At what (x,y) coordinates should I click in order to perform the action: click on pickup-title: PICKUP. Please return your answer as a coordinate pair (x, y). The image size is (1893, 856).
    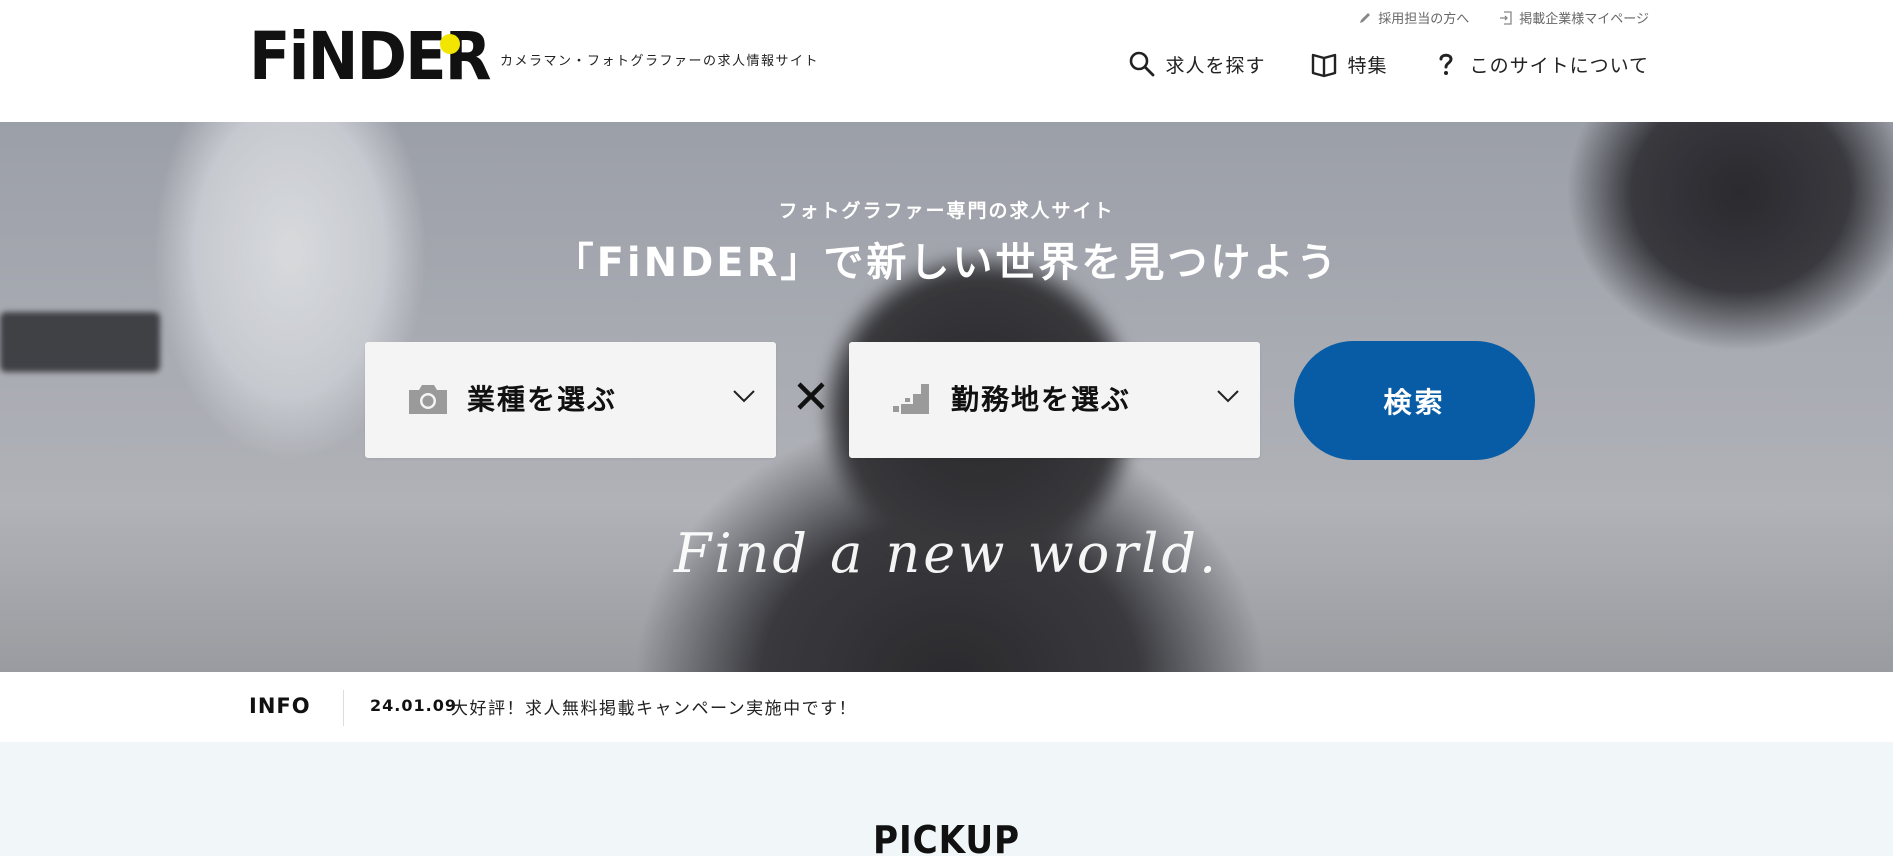
    Looking at the image, I should click on (946, 837).